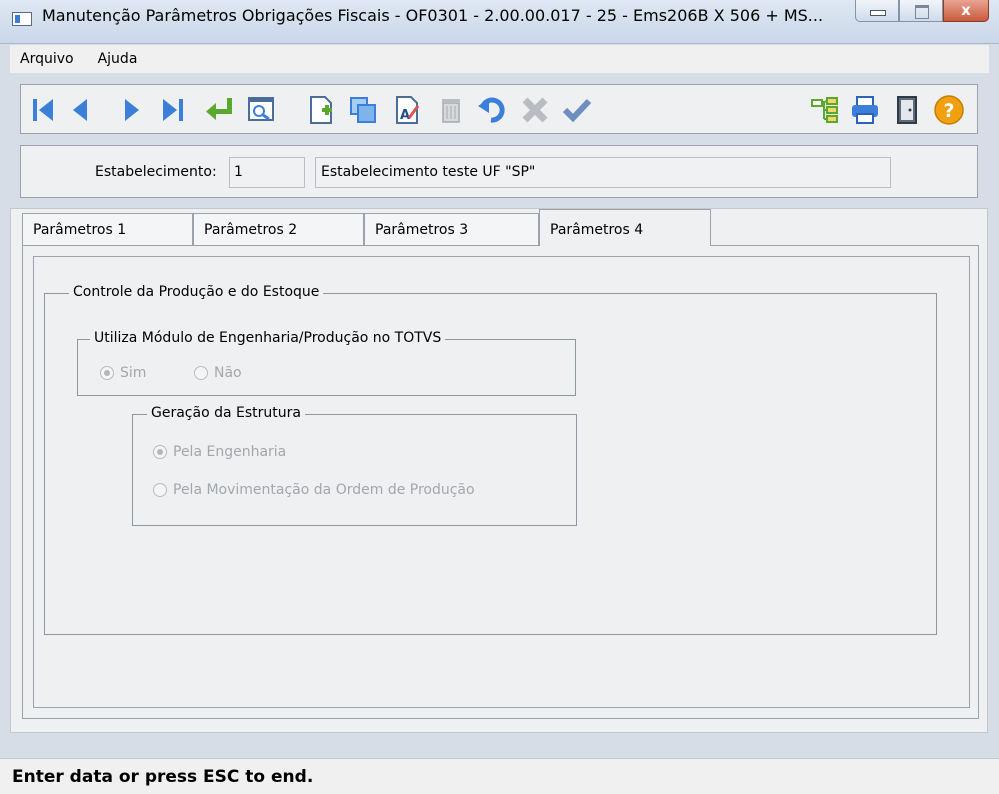 The width and height of the screenshot is (999, 794). What do you see at coordinates (877, 11) in the screenshot?
I see `minimize-button` at bounding box center [877, 11].